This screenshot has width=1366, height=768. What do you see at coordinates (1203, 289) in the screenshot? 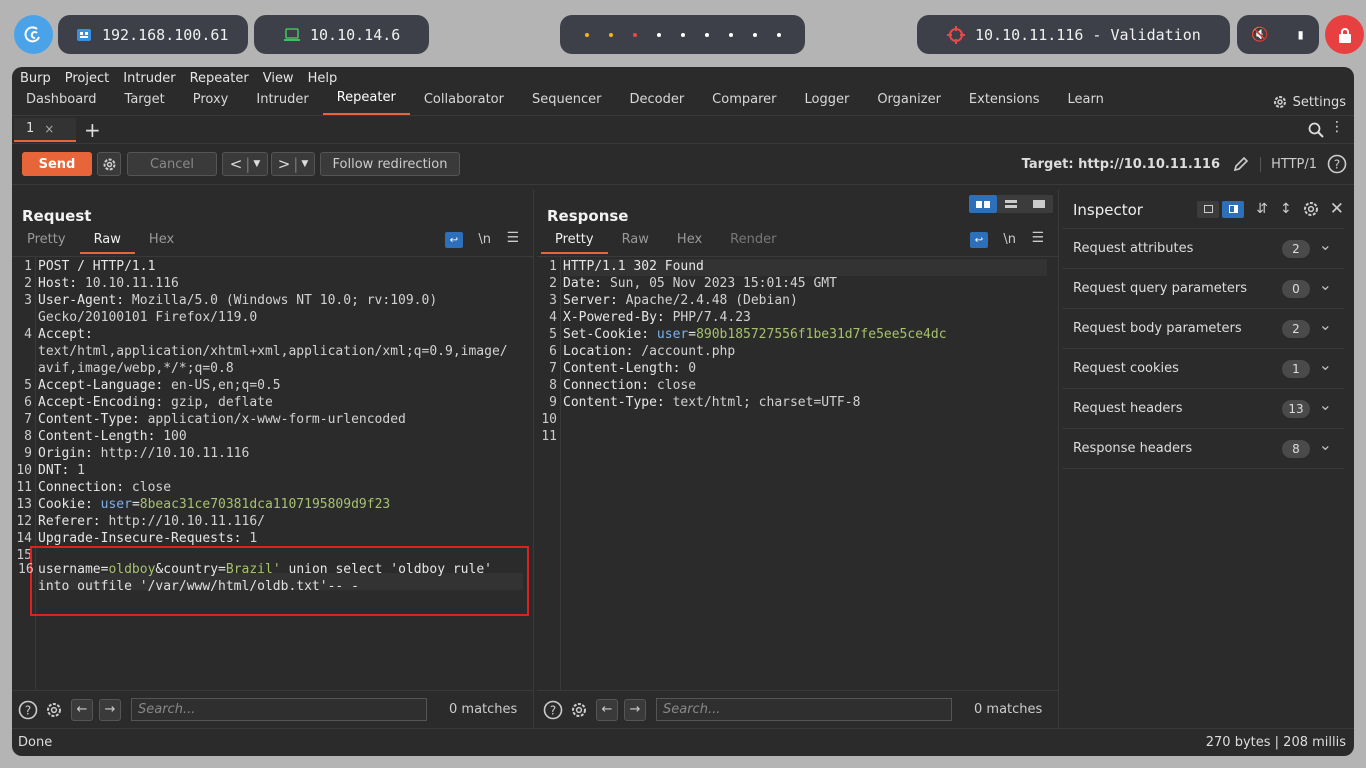
I see `inspector-section-row: Request query parameters 0 ⌄` at bounding box center [1203, 289].